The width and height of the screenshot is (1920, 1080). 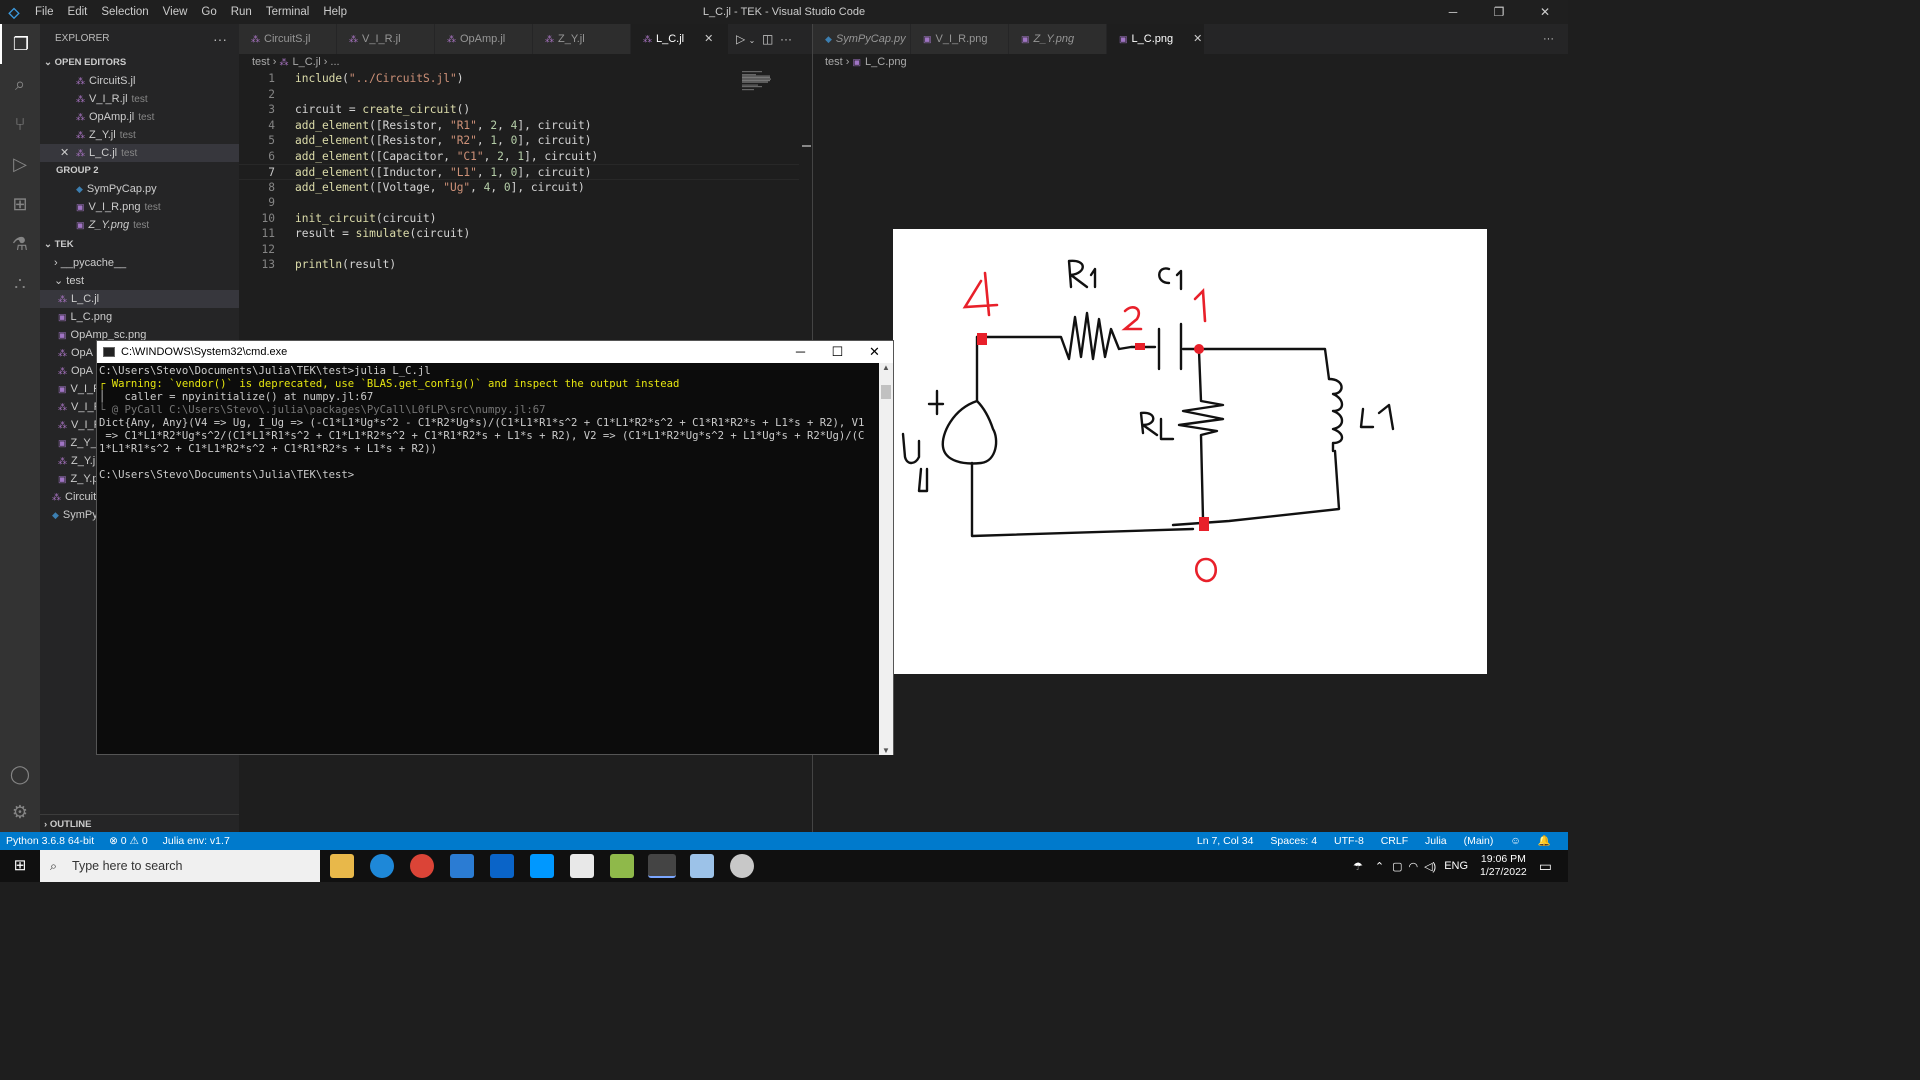 What do you see at coordinates (1515, 841) in the screenshot?
I see `feedback-icon: ☺` at bounding box center [1515, 841].